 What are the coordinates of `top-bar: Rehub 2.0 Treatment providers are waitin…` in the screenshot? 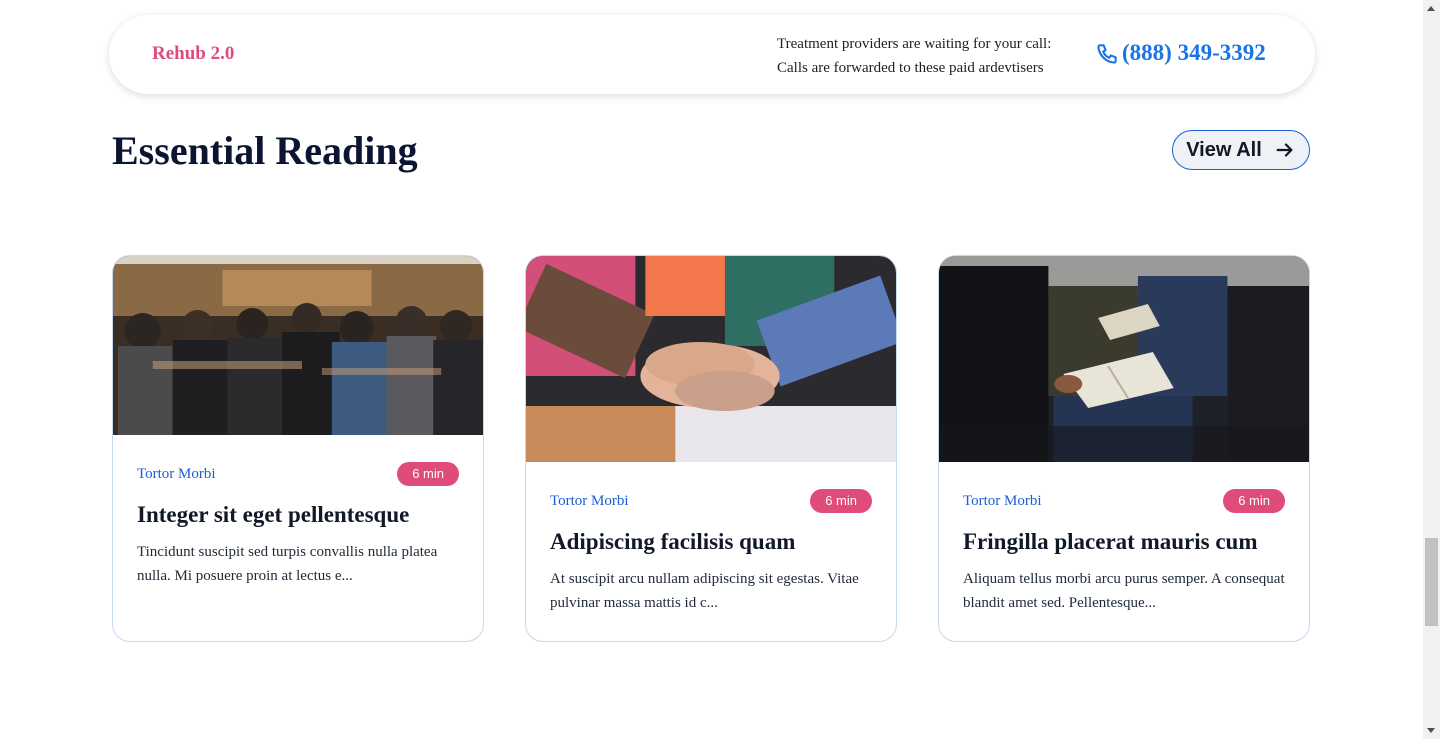 It's located at (712, 54).